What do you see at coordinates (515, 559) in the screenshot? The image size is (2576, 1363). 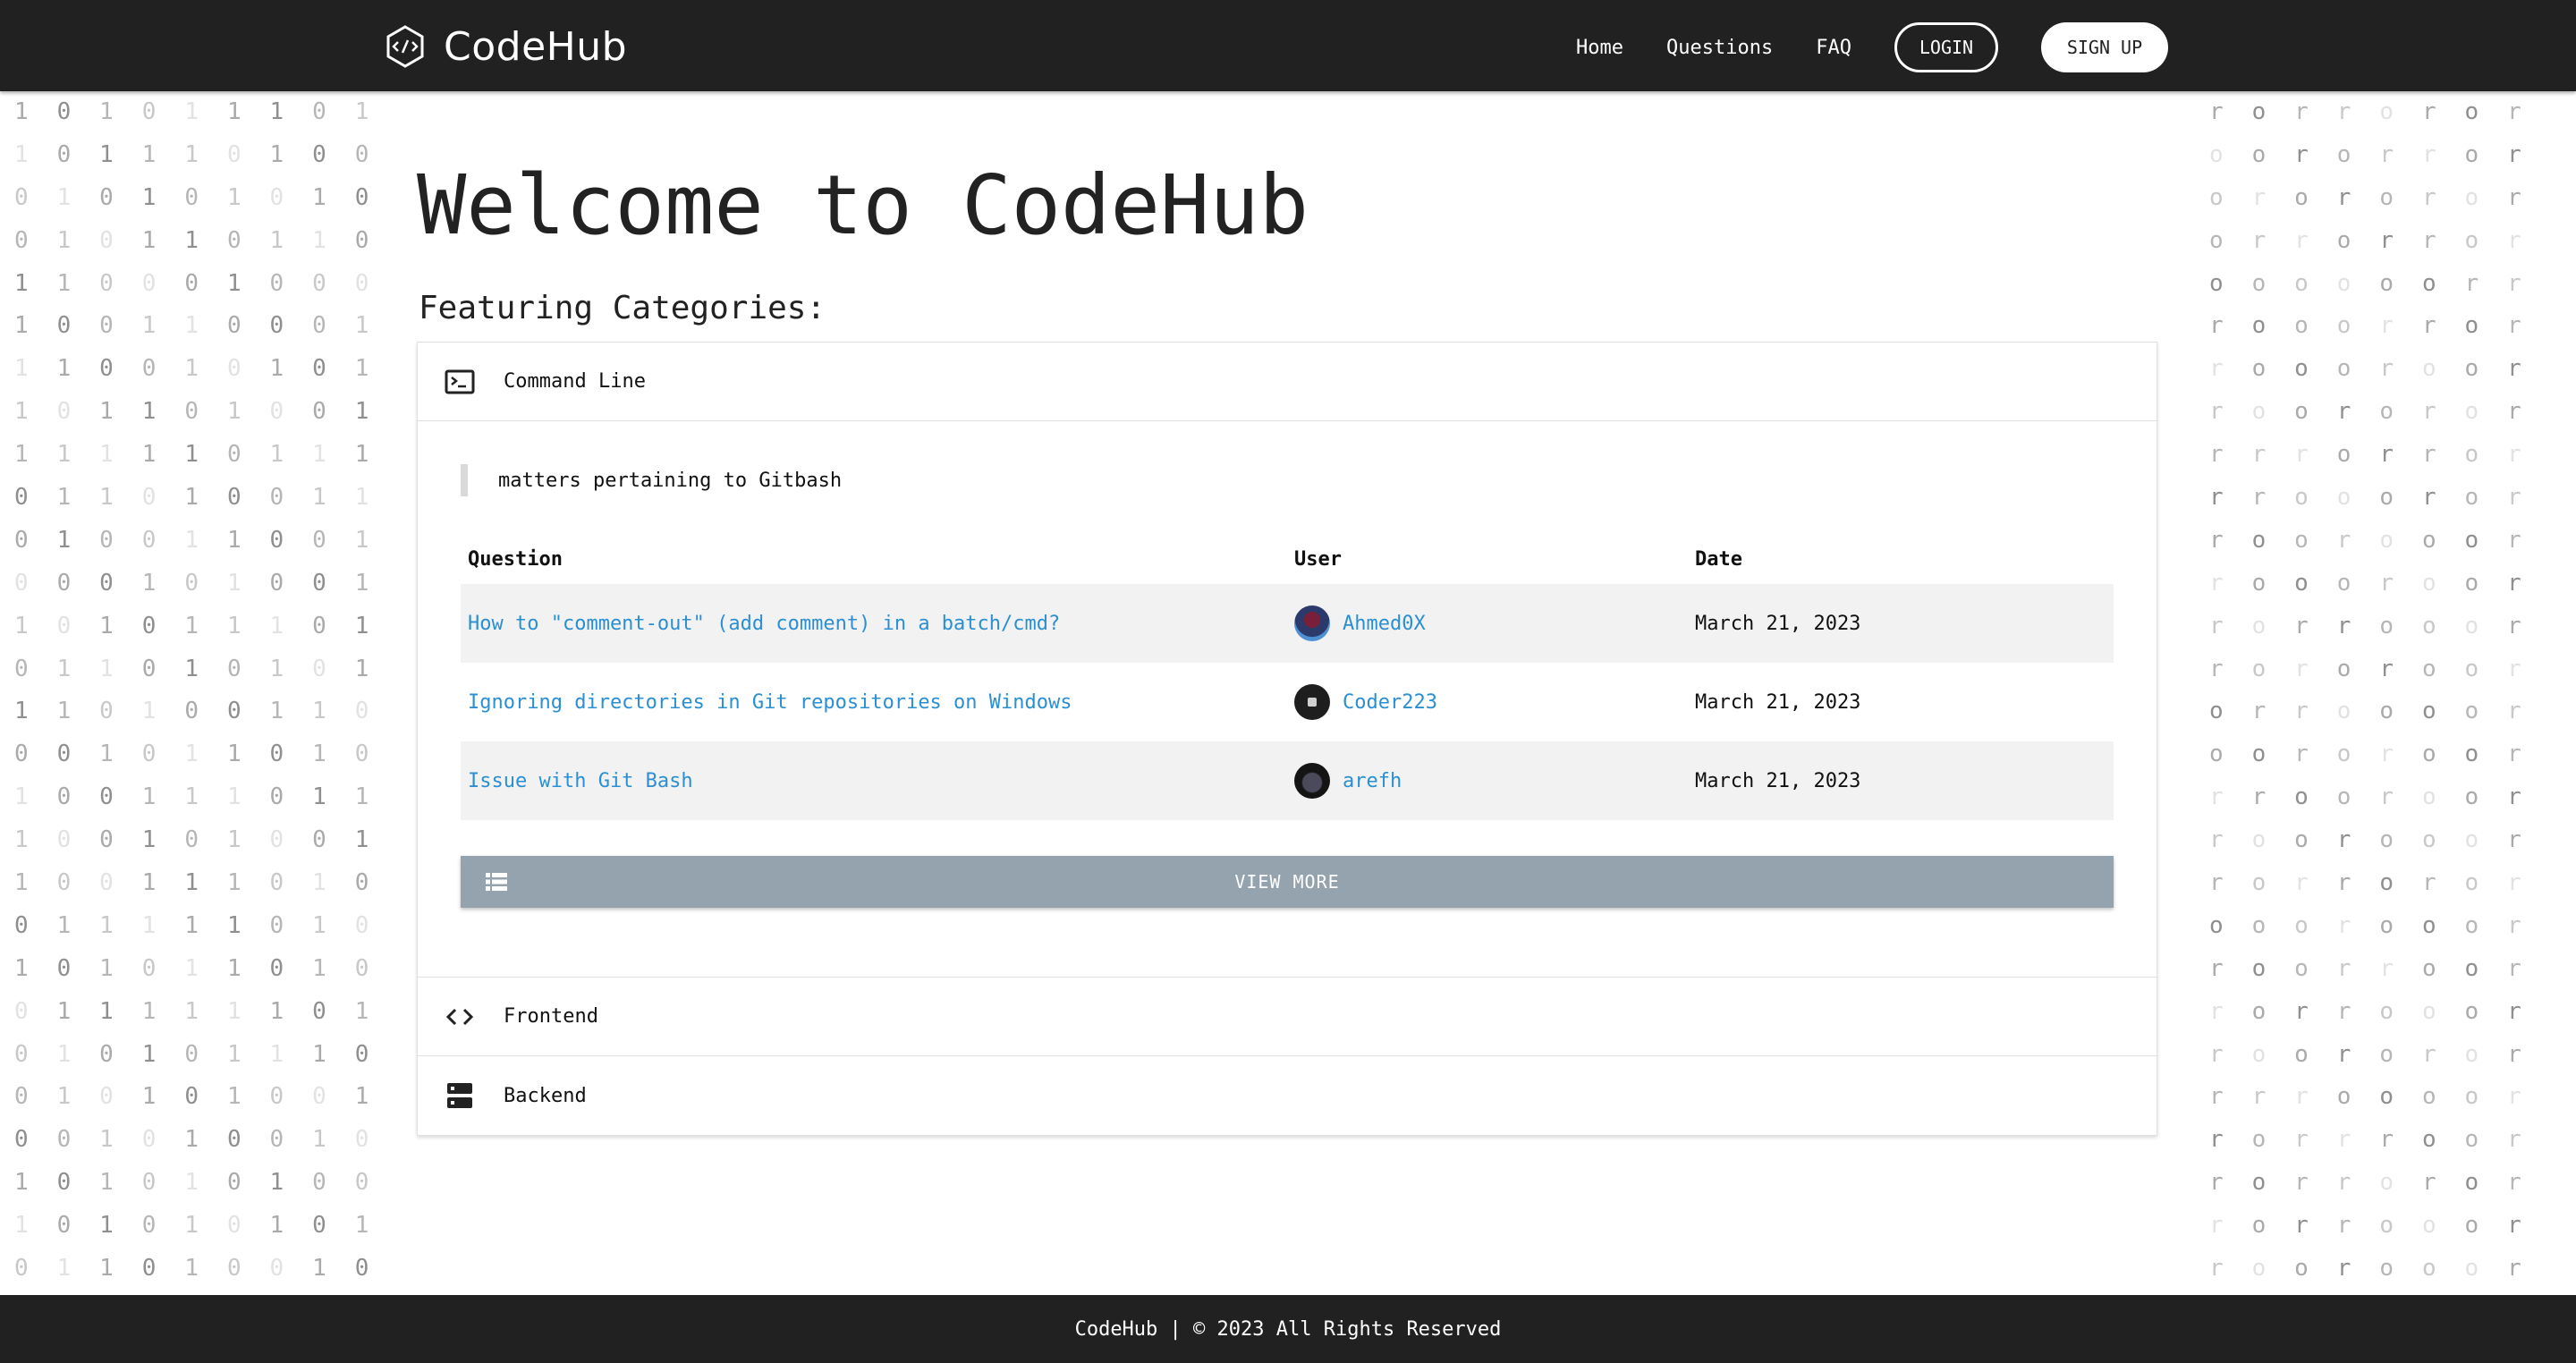 I see `column-header-question: Question` at bounding box center [515, 559].